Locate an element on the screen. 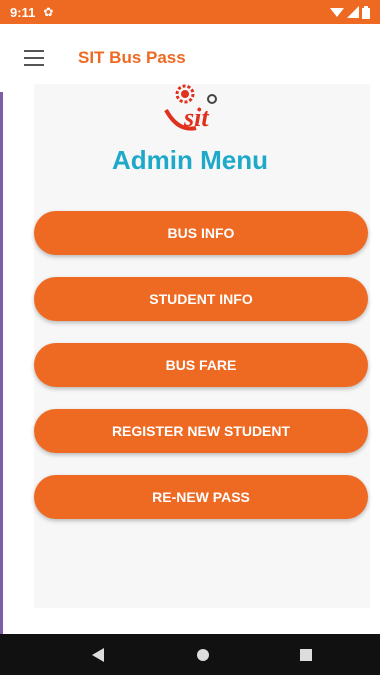  bus-fare-button: BUS FARE is located at coordinates (201, 365).